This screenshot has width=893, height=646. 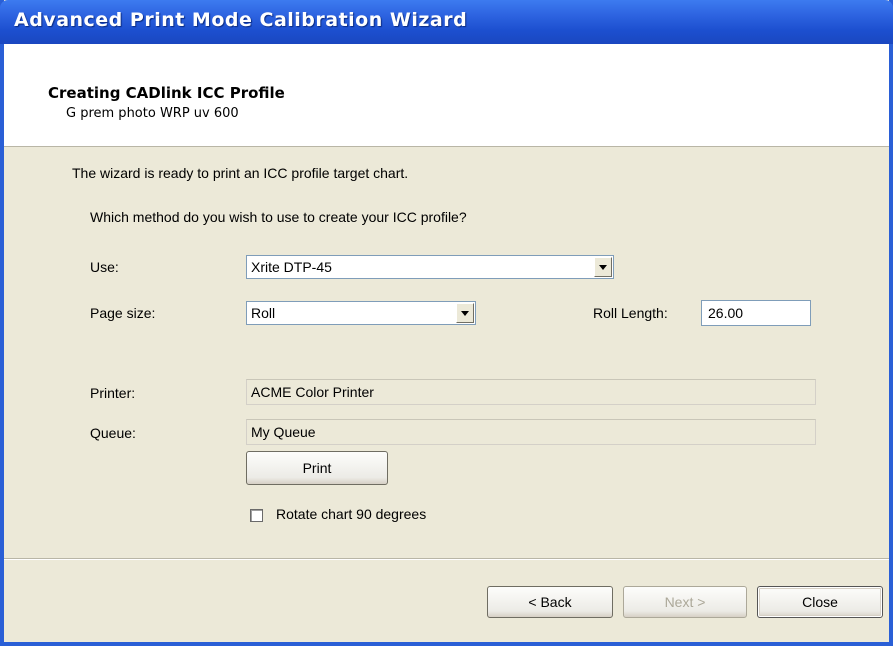 What do you see at coordinates (446, 559) in the screenshot?
I see `footer-divider` at bounding box center [446, 559].